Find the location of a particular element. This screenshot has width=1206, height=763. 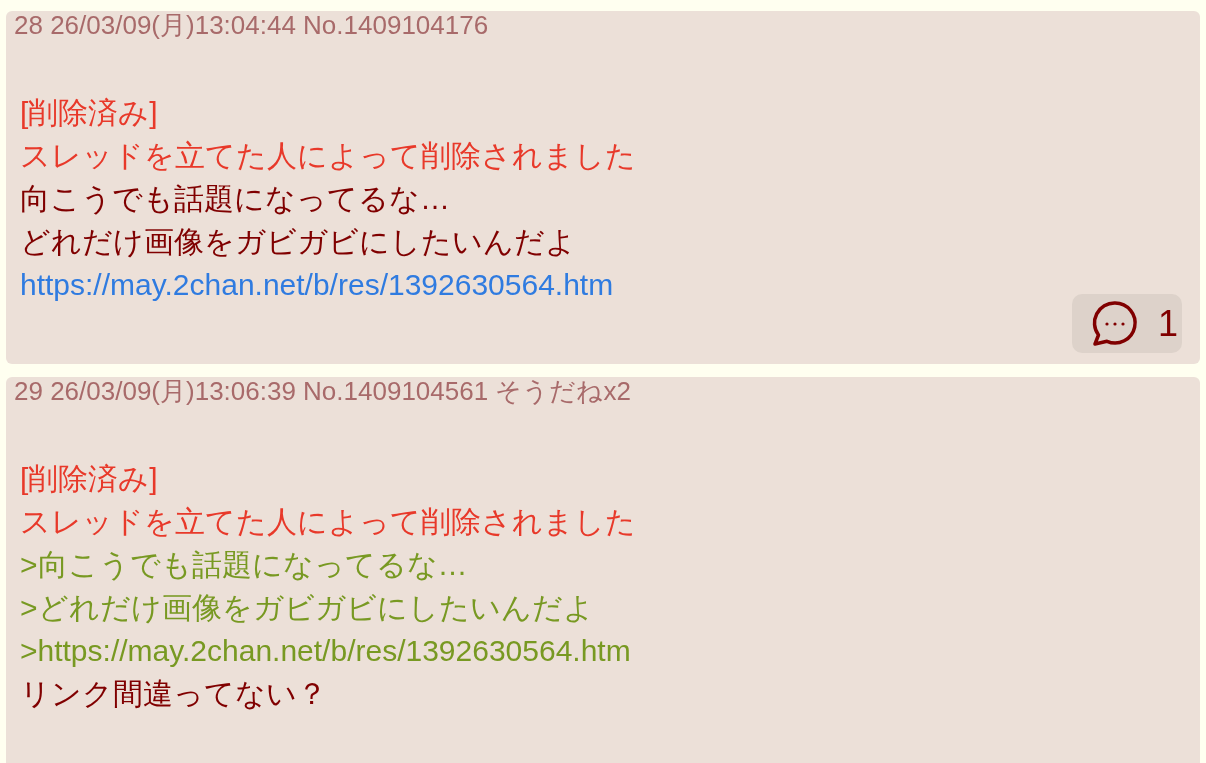

post-header: 28 26/03/09(月)13:04:44 No.1409104176 is located at coordinates (251, 25).